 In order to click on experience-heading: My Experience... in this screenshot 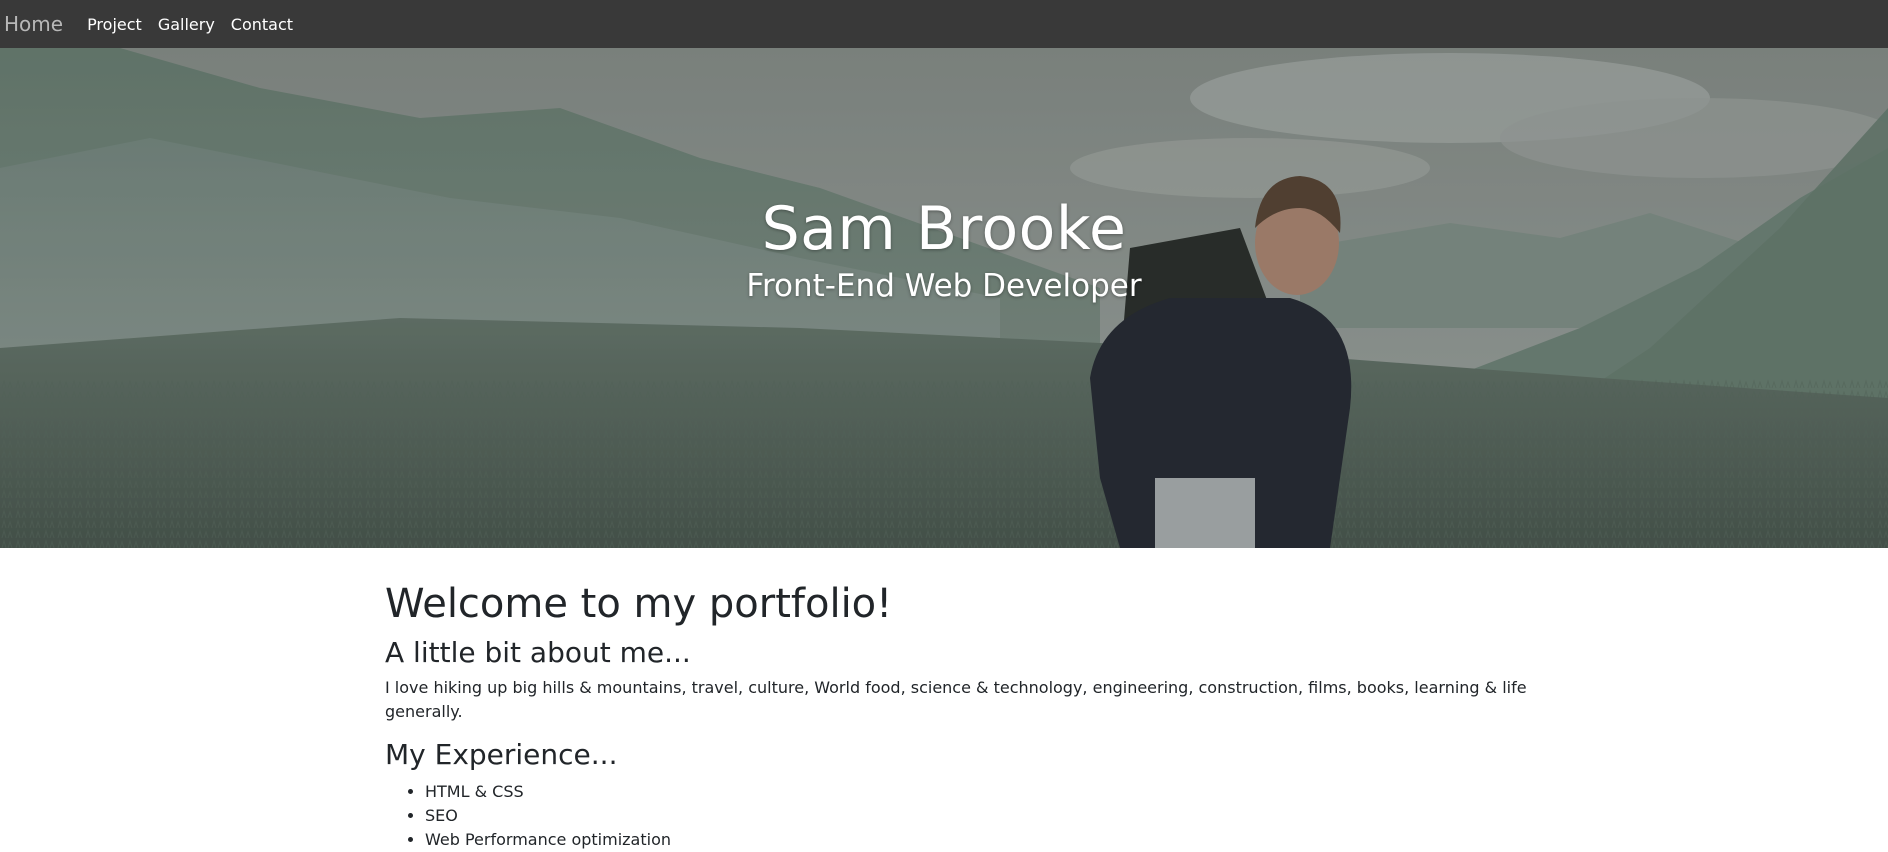, I will do `click(501, 754)`.